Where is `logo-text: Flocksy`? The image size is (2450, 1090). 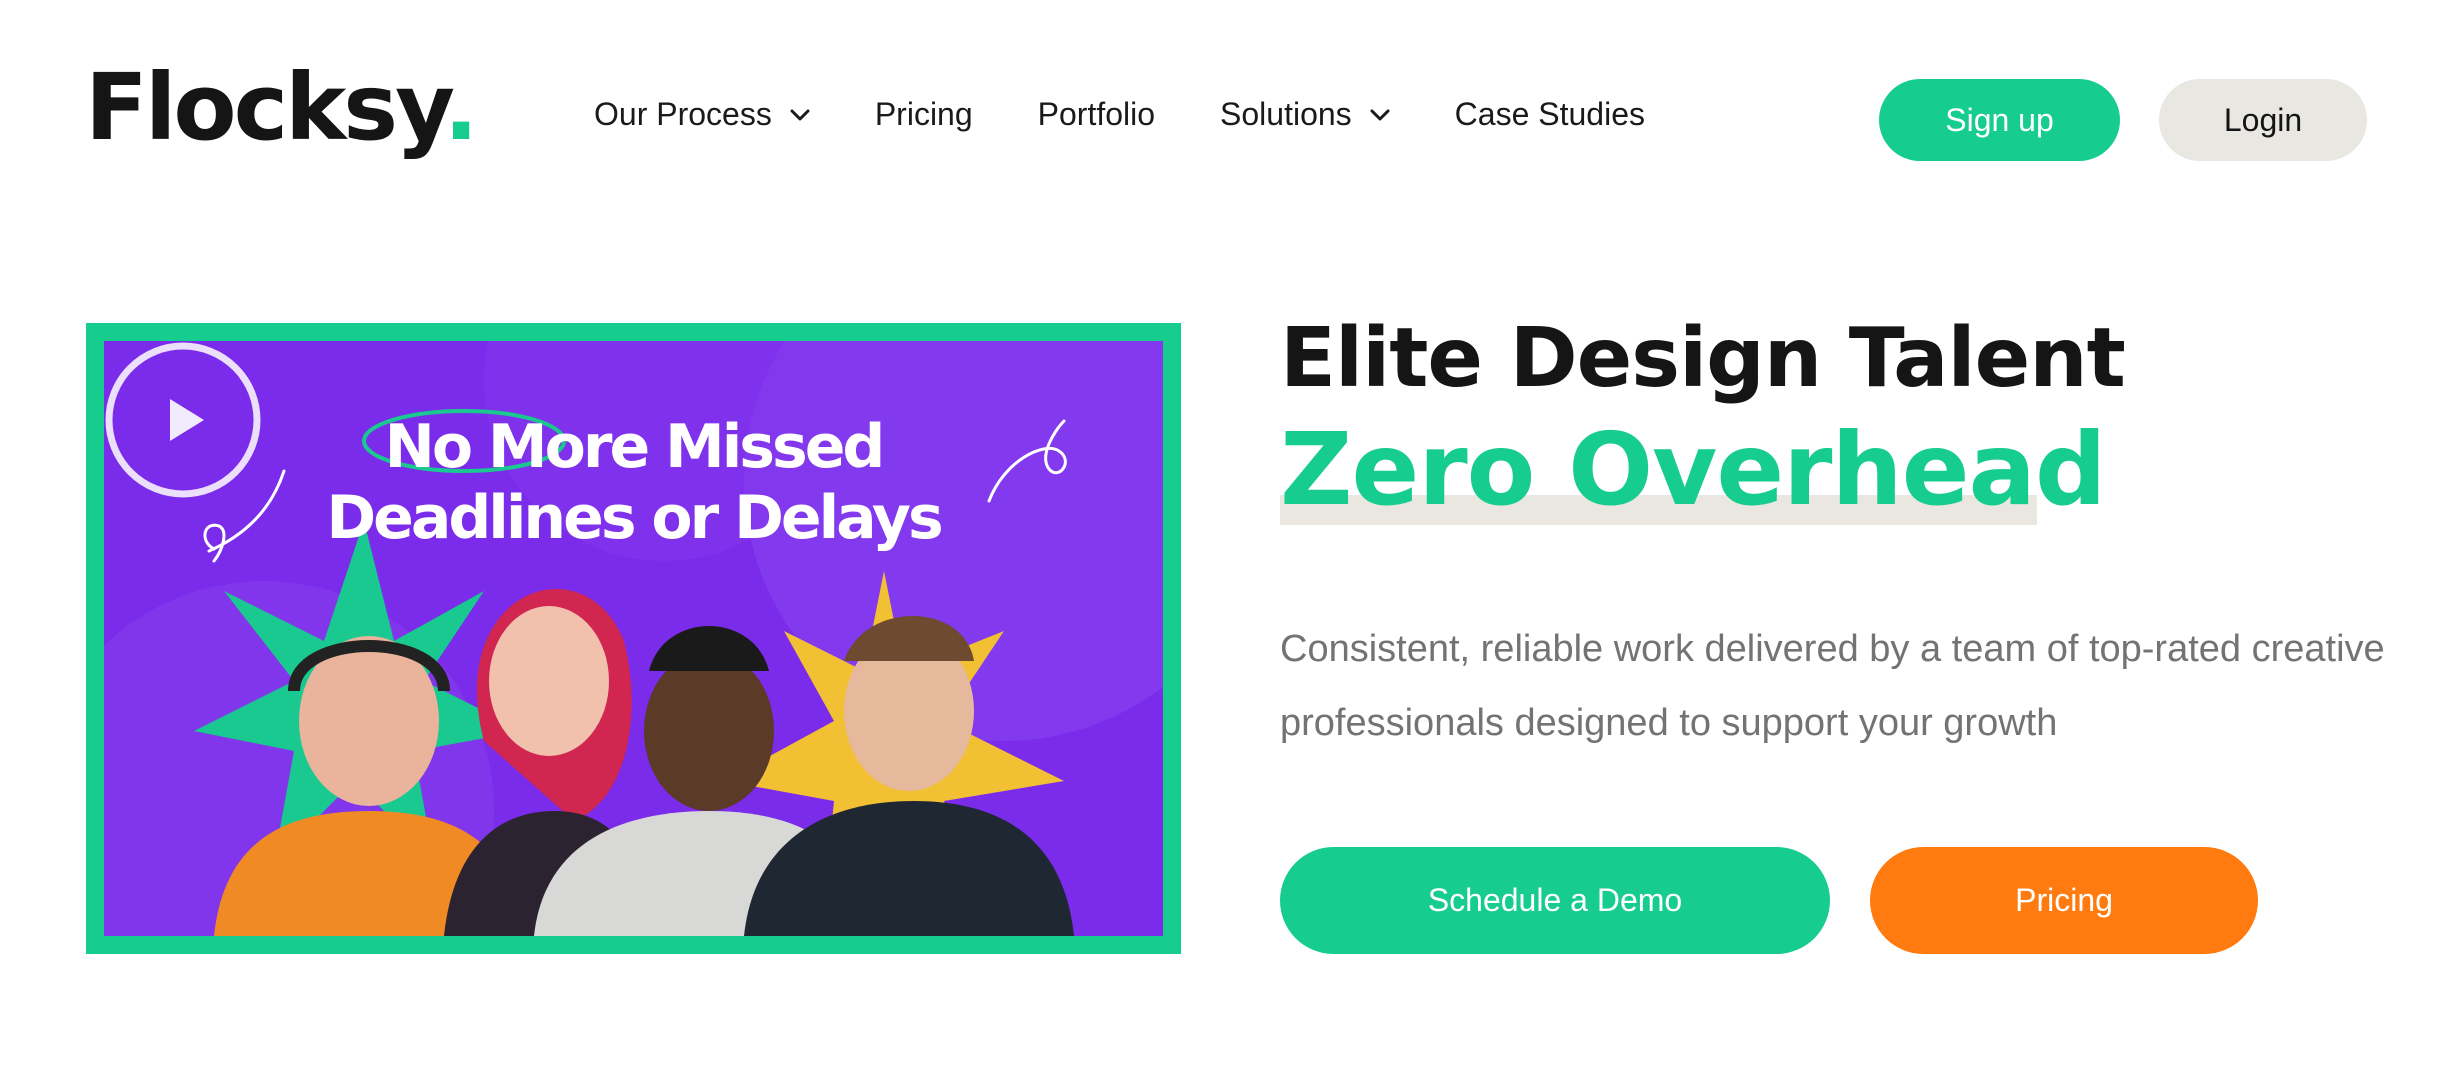 logo-text: Flocksy is located at coordinates (266, 107).